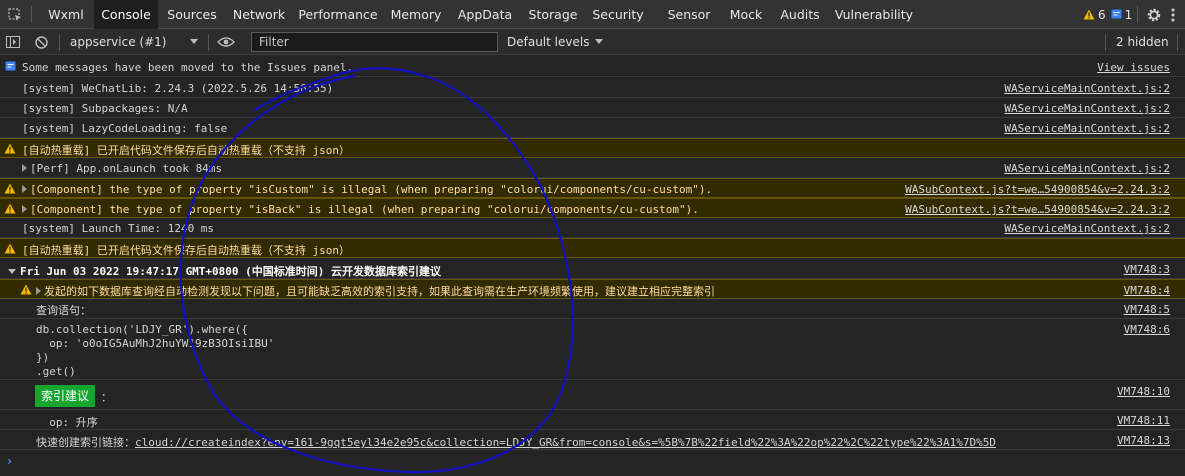 The width and height of the screenshot is (1185, 476). Describe the element at coordinates (15, 14) in the screenshot. I see `inspect-element-icon` at that location.